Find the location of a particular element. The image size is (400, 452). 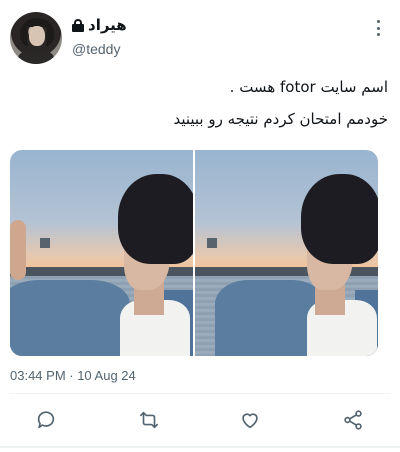

lock-icon is located at coordinates (78, 25).